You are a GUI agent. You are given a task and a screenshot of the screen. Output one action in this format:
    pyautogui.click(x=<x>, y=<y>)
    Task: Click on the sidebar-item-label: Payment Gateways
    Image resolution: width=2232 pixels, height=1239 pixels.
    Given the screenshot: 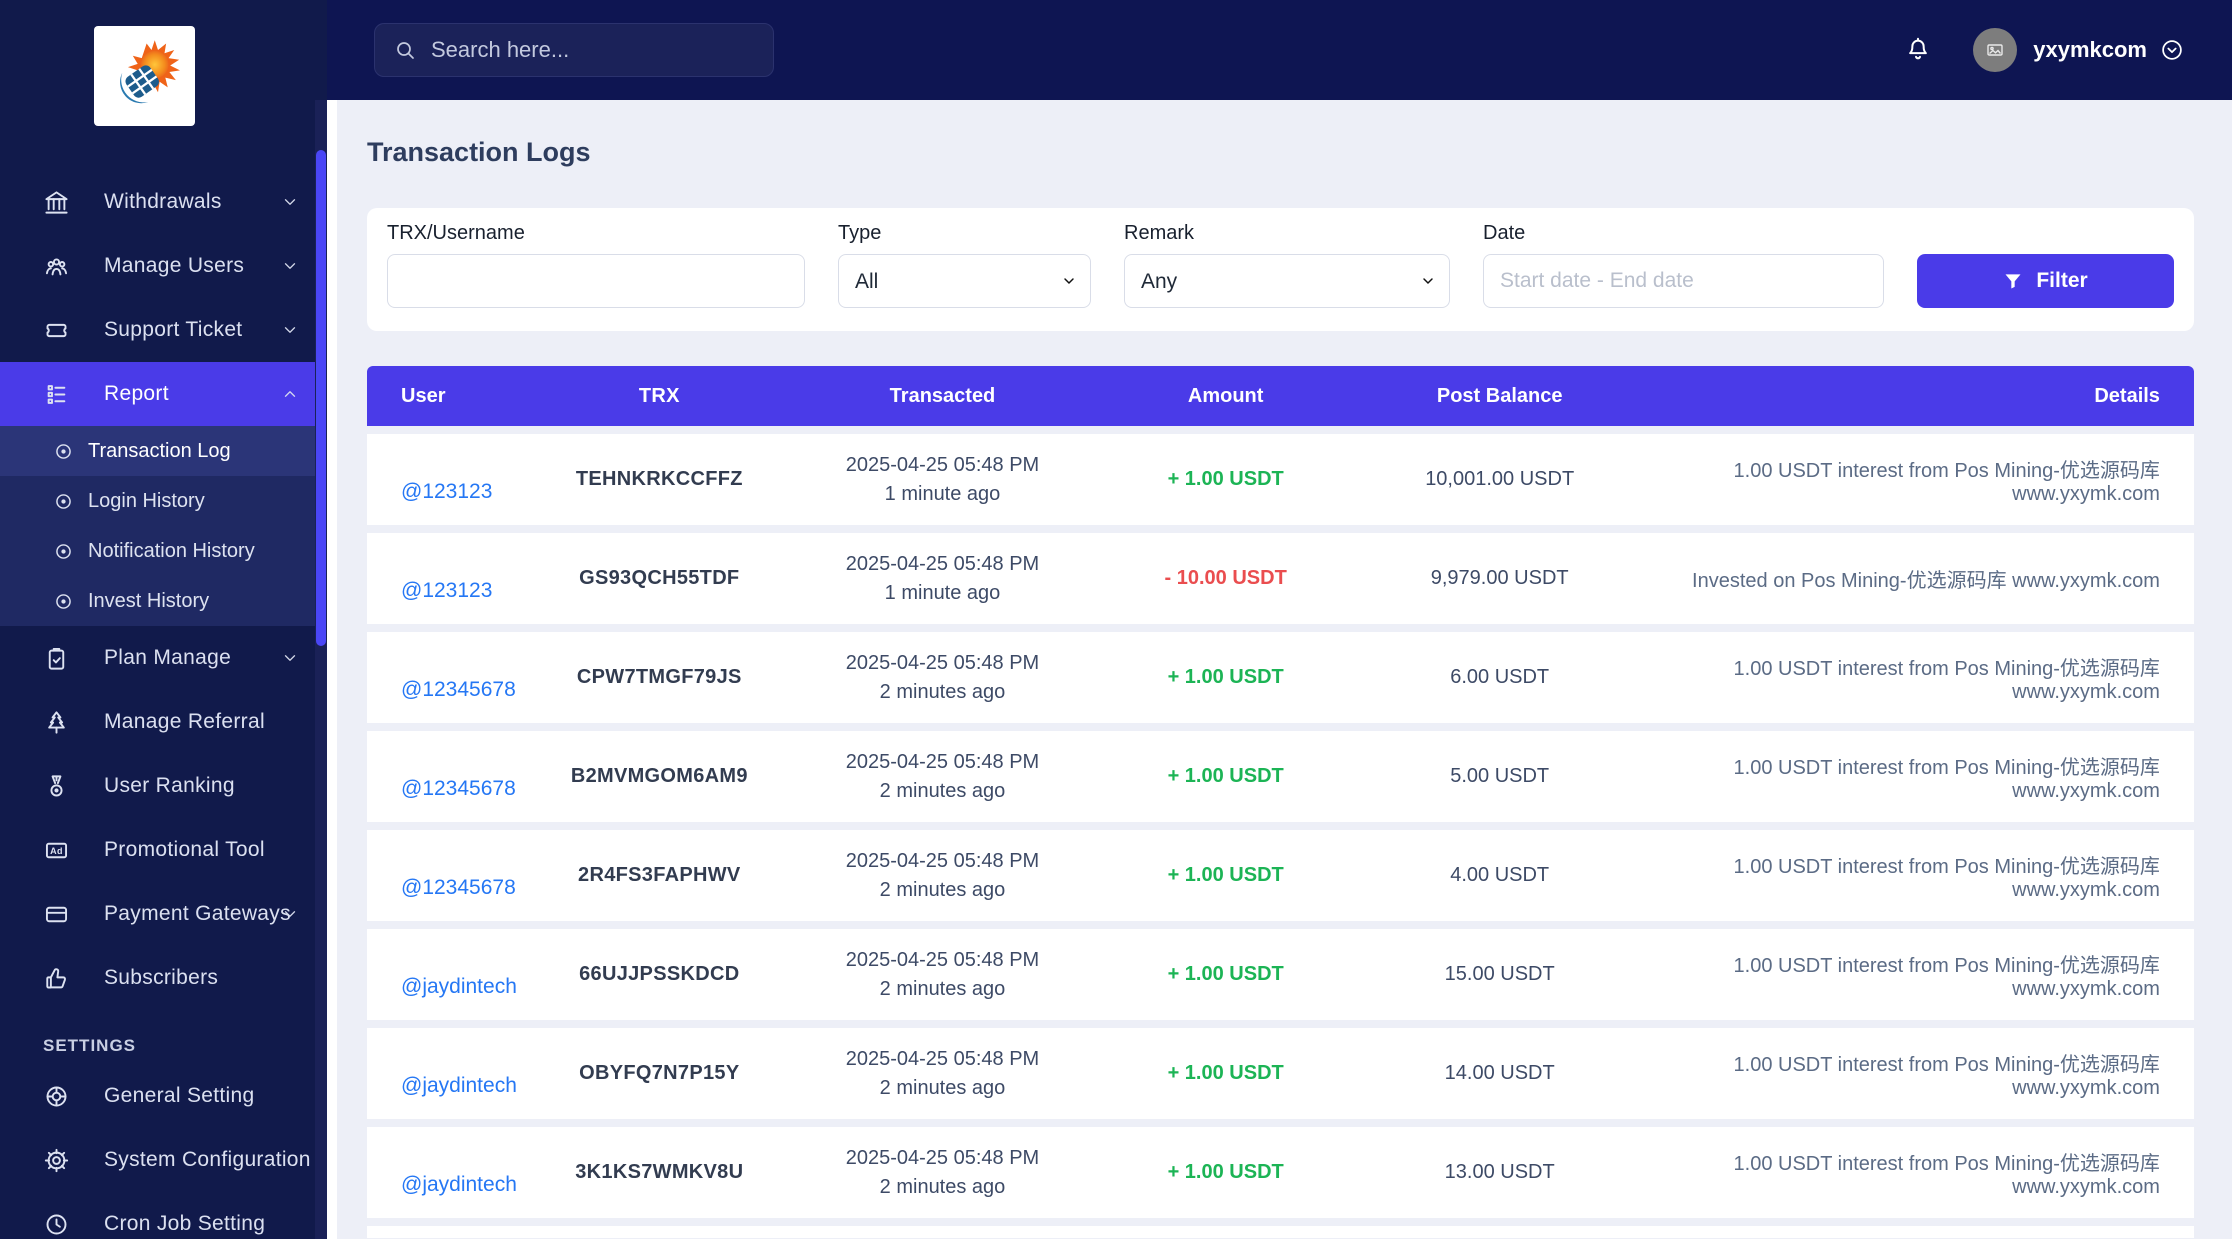 What is the action you would take?
    pyautogui.click(x=197, y=913)
    